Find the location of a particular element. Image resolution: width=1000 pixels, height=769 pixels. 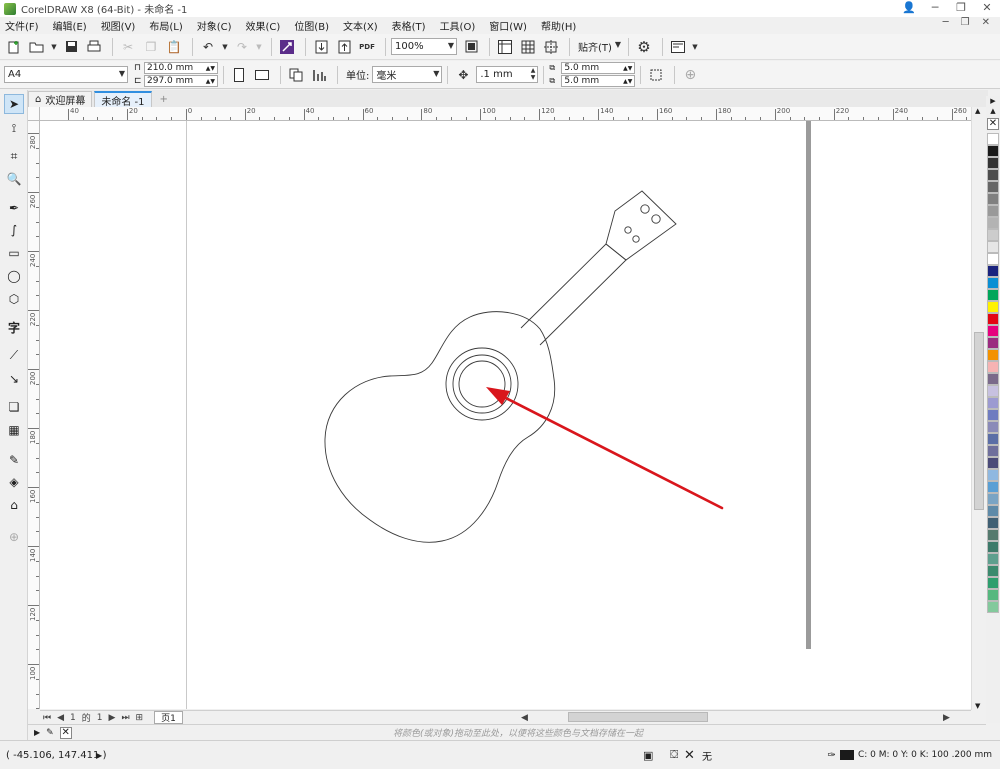

parallel-dimension-icon: ⟋ is located at coordinates (14, 355).